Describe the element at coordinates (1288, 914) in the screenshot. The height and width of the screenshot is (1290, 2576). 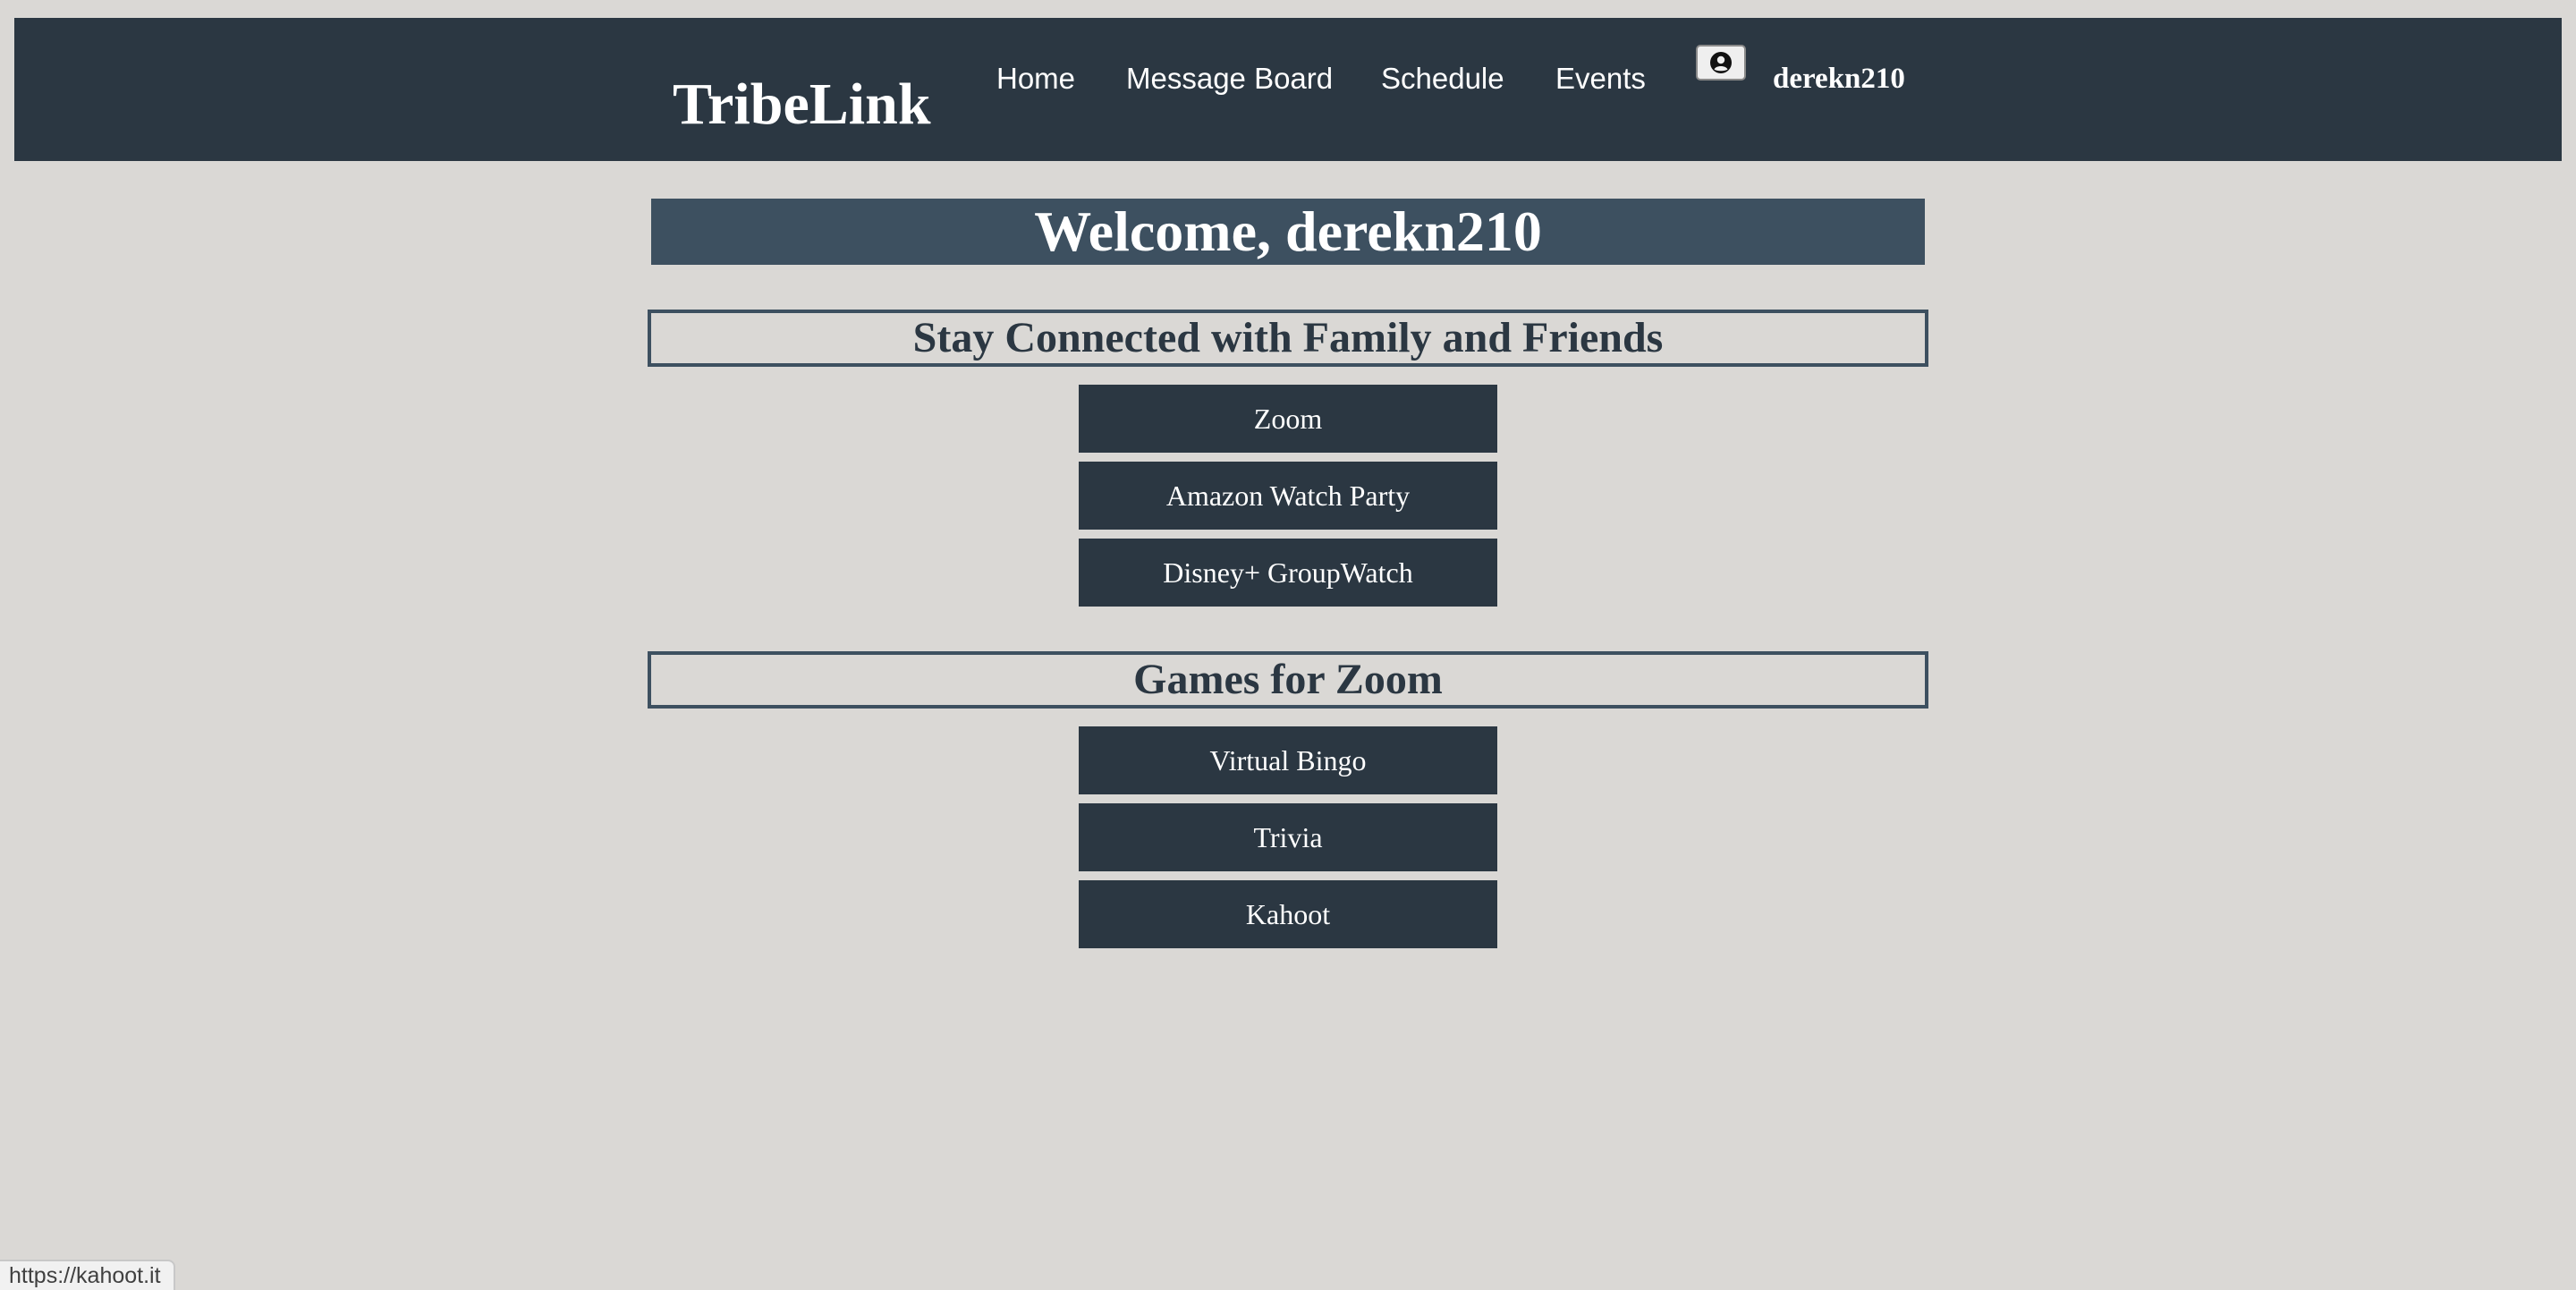
I see `kahoot-button: Kahoot` at that location.